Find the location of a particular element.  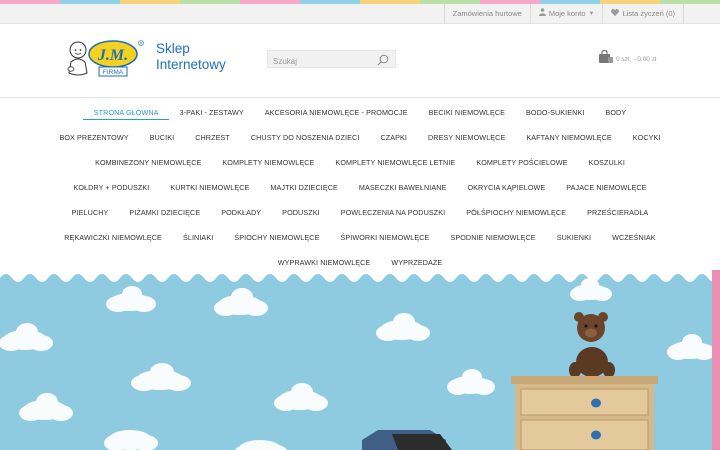

nav-item-sukienki: SUKIENKI is located at coordinates (573, 238).